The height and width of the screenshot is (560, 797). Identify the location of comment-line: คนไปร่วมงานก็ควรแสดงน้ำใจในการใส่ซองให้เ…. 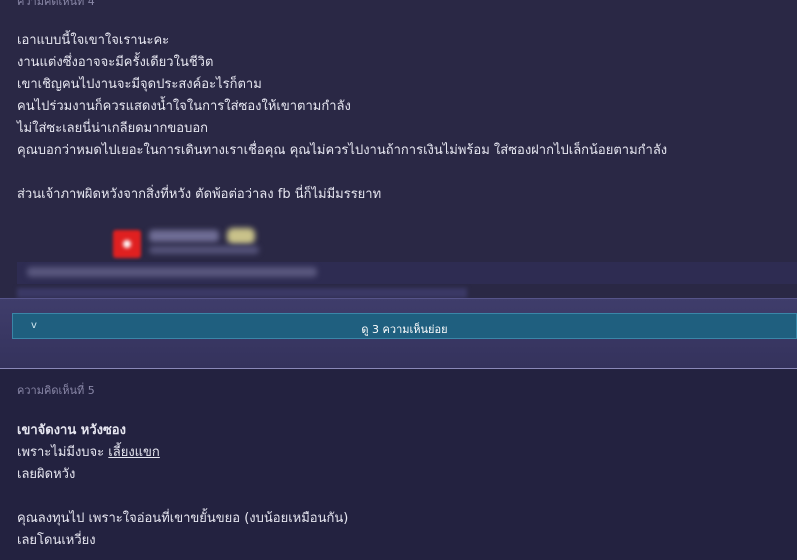
(184, 106).